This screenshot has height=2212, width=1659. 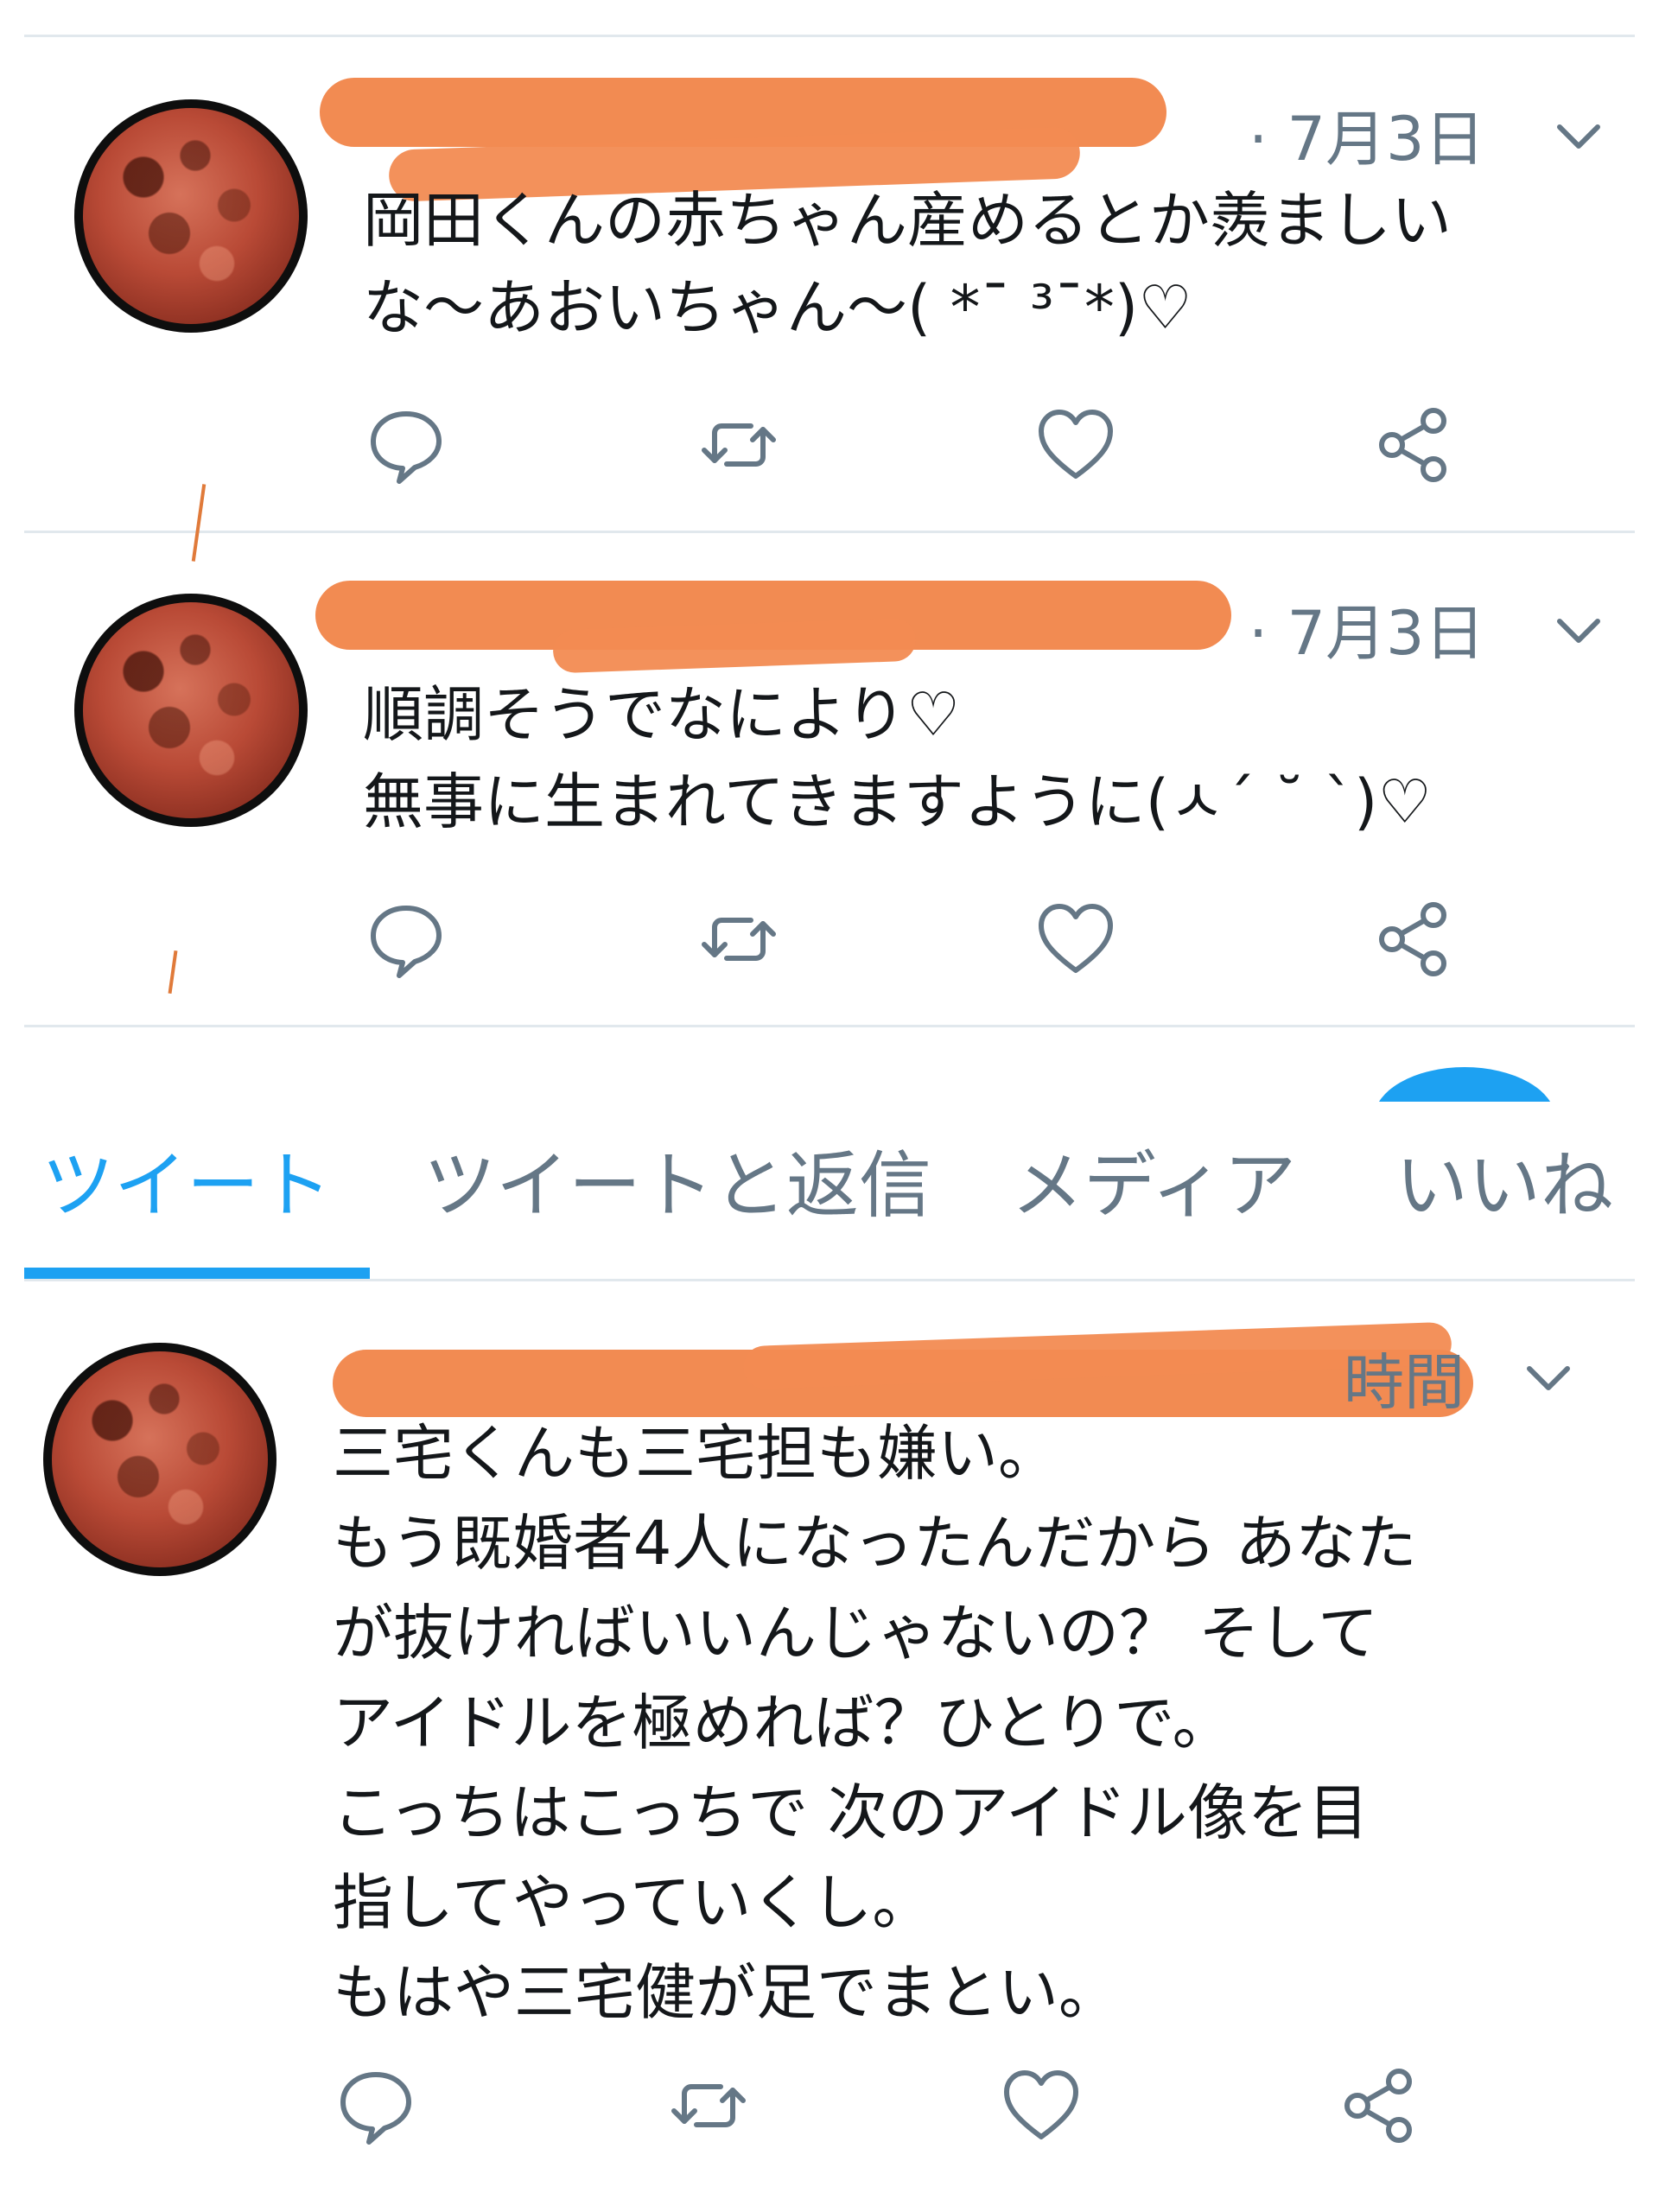 What do you see at coordinates (726, 1992) in the screenshot?
I see `tweet-text-line: もはや三宅健が足でまとい。` at bounding box center [726, 1992].